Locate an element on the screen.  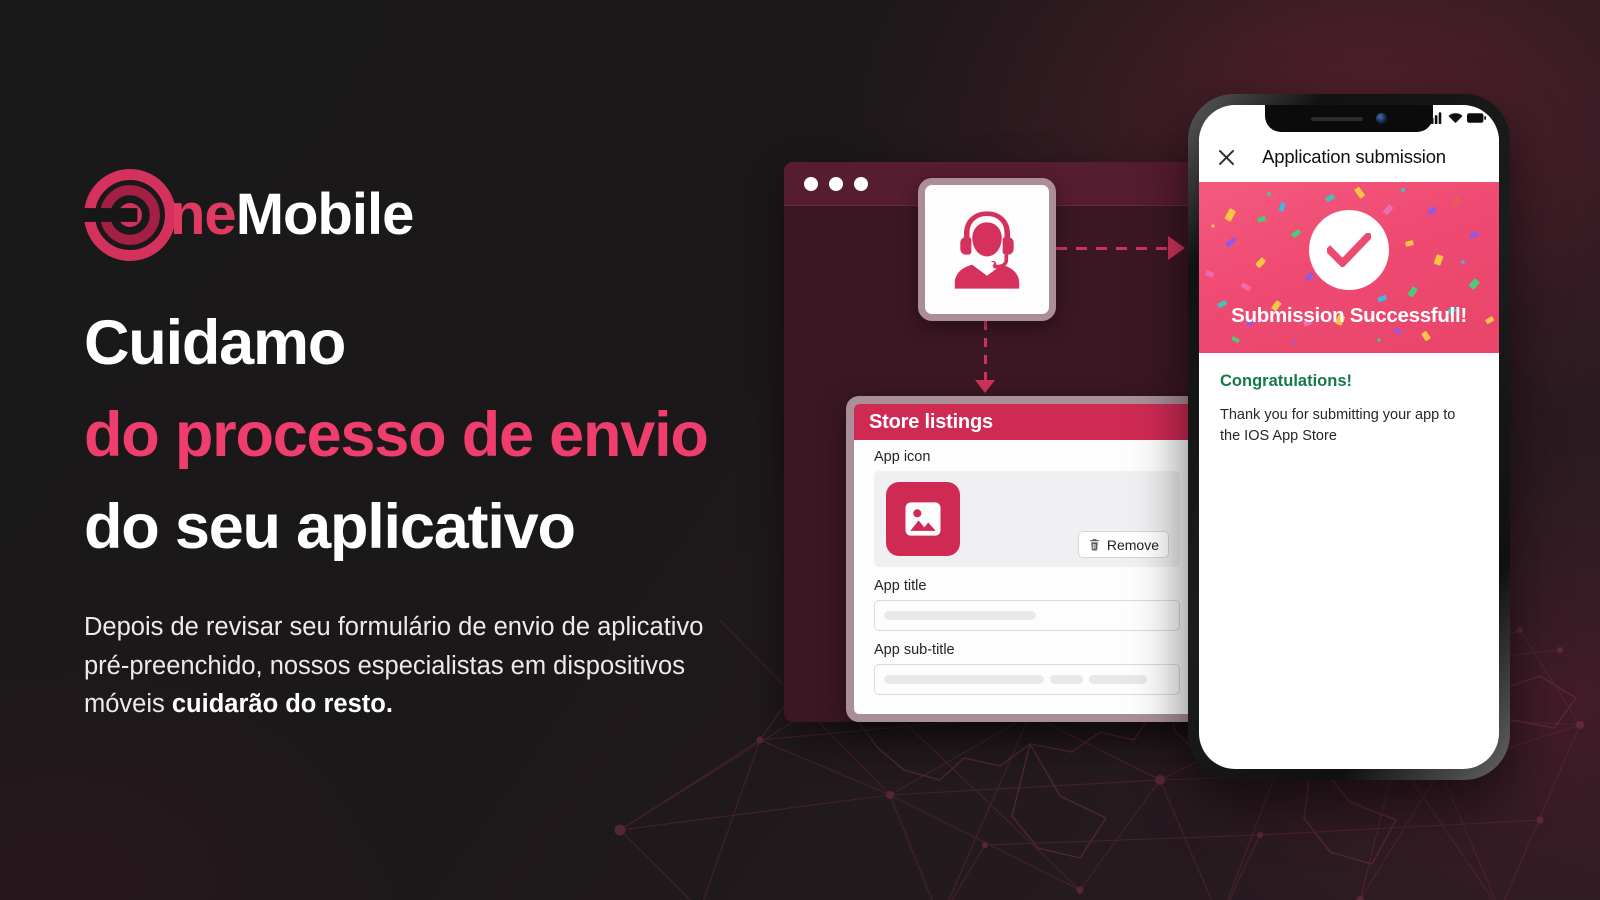
store-listings-header: Store listings is located at coordinates (1027, 422).